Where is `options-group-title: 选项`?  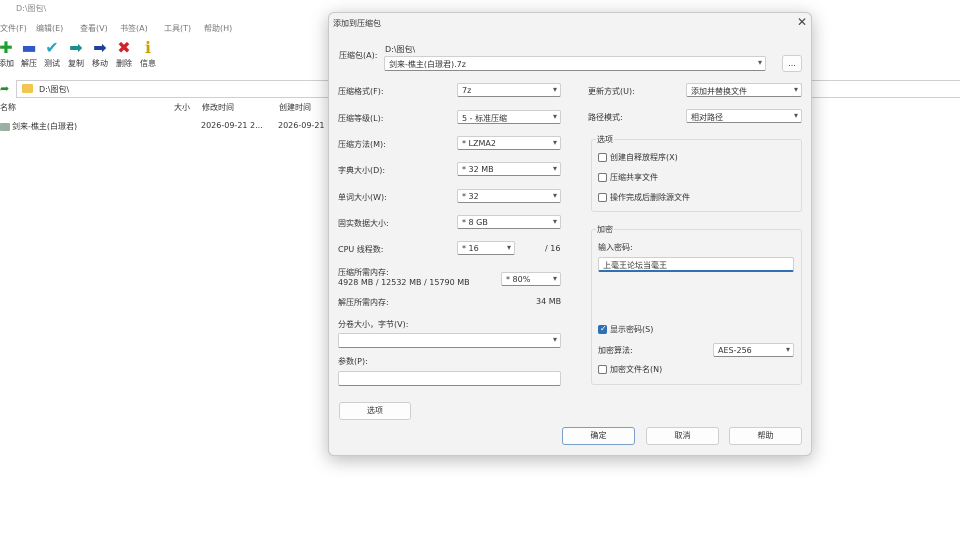
options-group-title: 选项 is located at coordinates (605, 139).